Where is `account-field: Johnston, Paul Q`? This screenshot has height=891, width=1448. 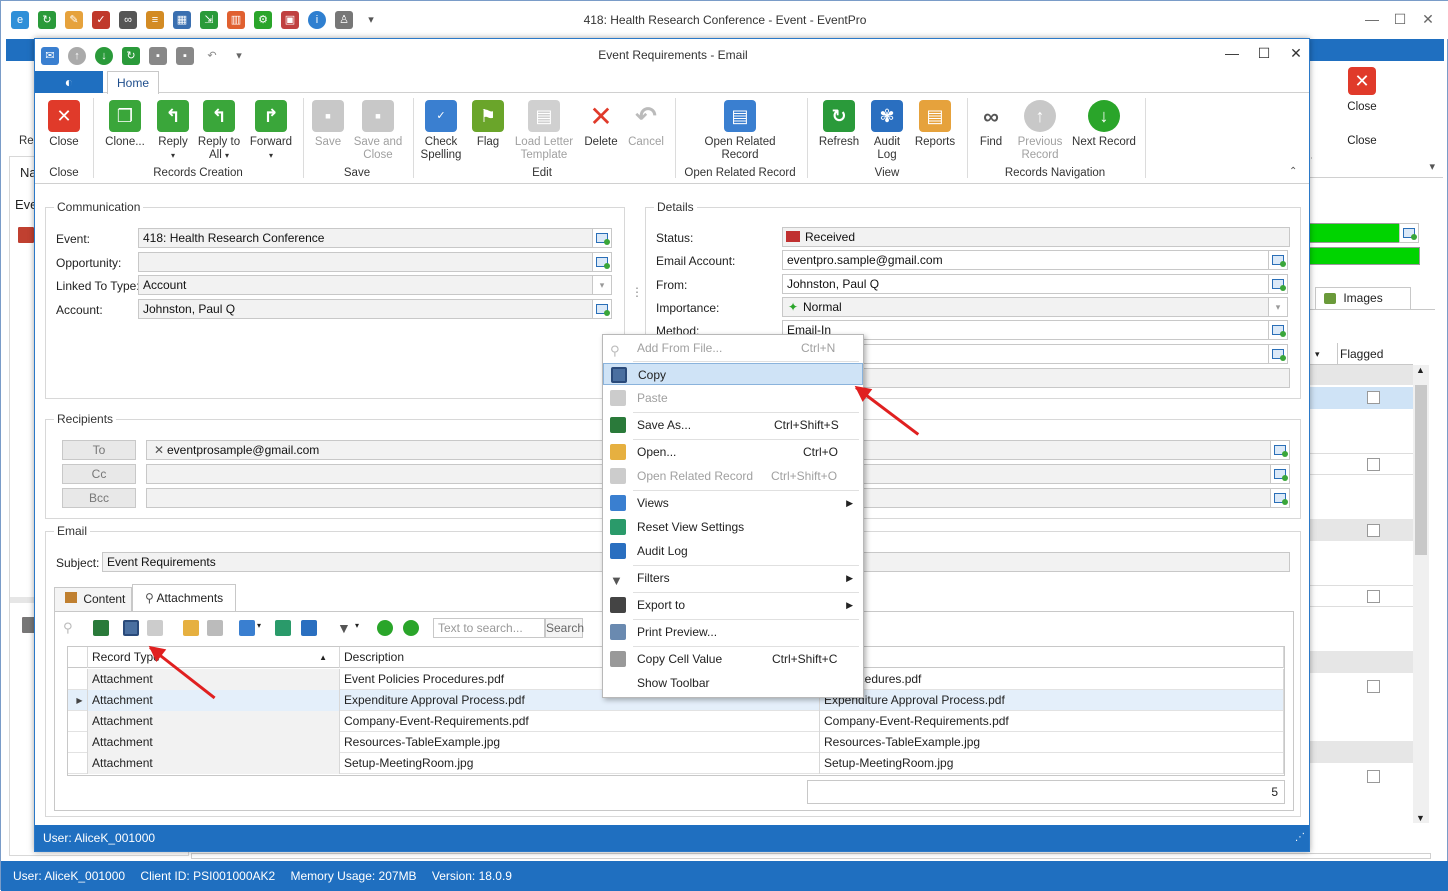 account-field: Johnston, Paul Q is located at coordinates (366, 309).